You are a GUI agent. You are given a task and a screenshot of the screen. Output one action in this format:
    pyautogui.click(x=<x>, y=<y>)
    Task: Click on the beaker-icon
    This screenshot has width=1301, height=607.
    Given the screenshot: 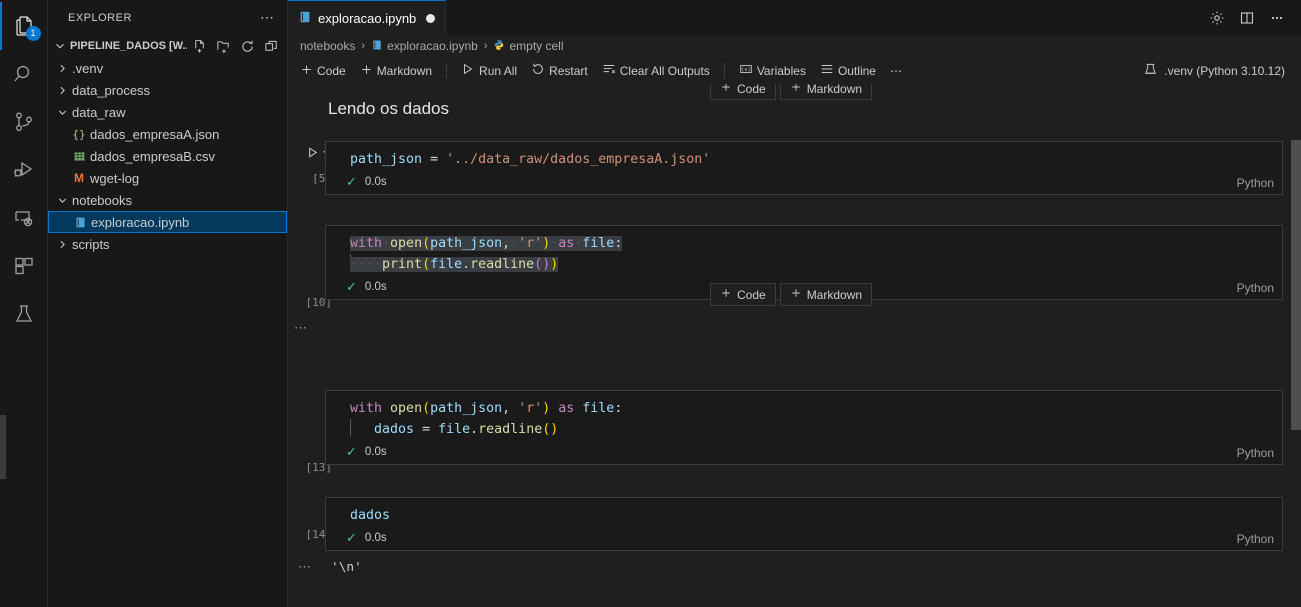 What is the action you would take?
    pyautogui.click(x=24, y=314)
    